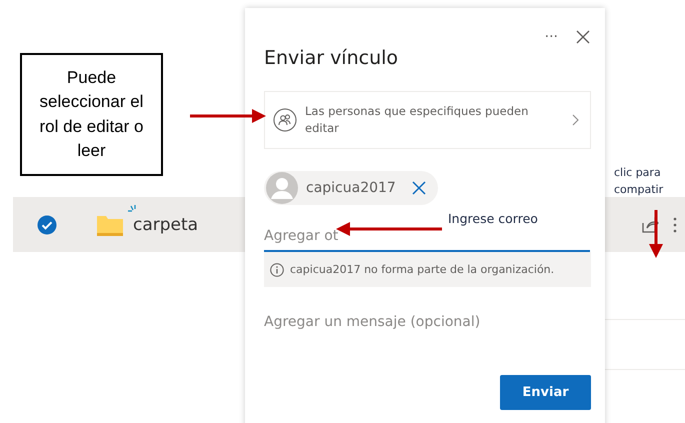 The width and height of the screenshot is (685, 423). I want to click on more-icon, so click(675, 224).